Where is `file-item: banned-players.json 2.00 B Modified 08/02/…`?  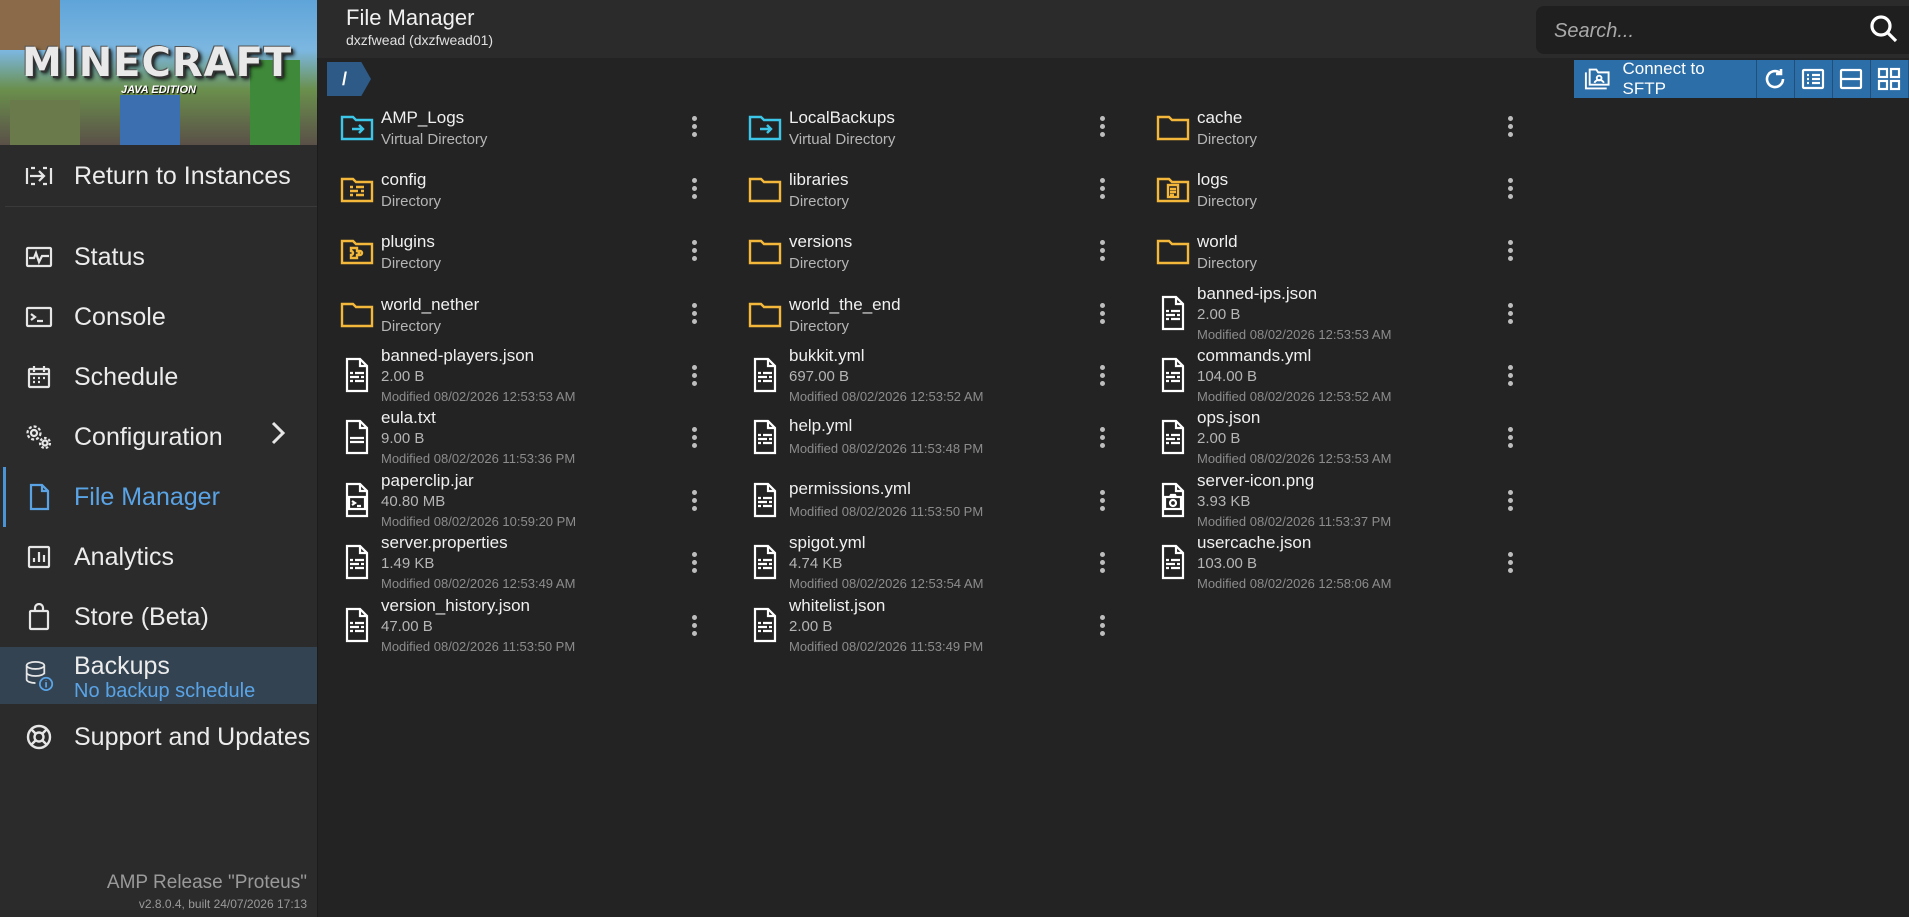
file-item: banned-players.json 2.00 B Modified 08/02/… is located at coordinates (531, 378).